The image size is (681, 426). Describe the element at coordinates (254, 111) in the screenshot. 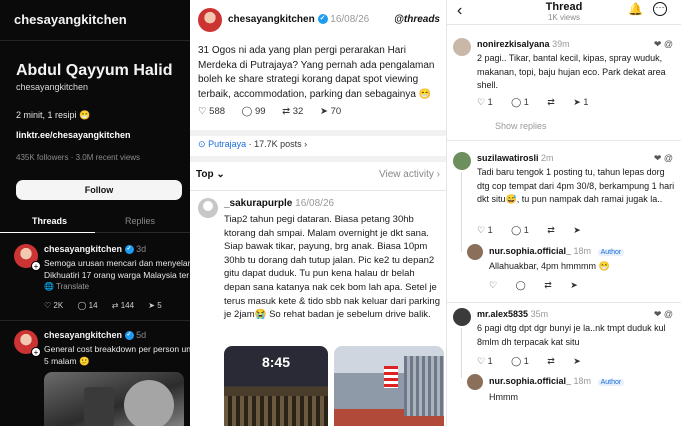

I see `comment-button: ◯ 99` at that location.